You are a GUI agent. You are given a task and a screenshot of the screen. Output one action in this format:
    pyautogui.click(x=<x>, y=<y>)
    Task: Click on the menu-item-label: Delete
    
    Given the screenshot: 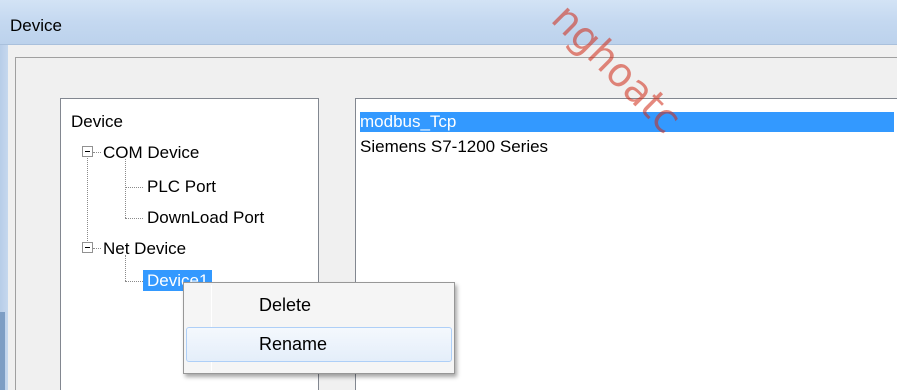 What is the action you would take?
    pyautogui.click(x=285, y=305)
    